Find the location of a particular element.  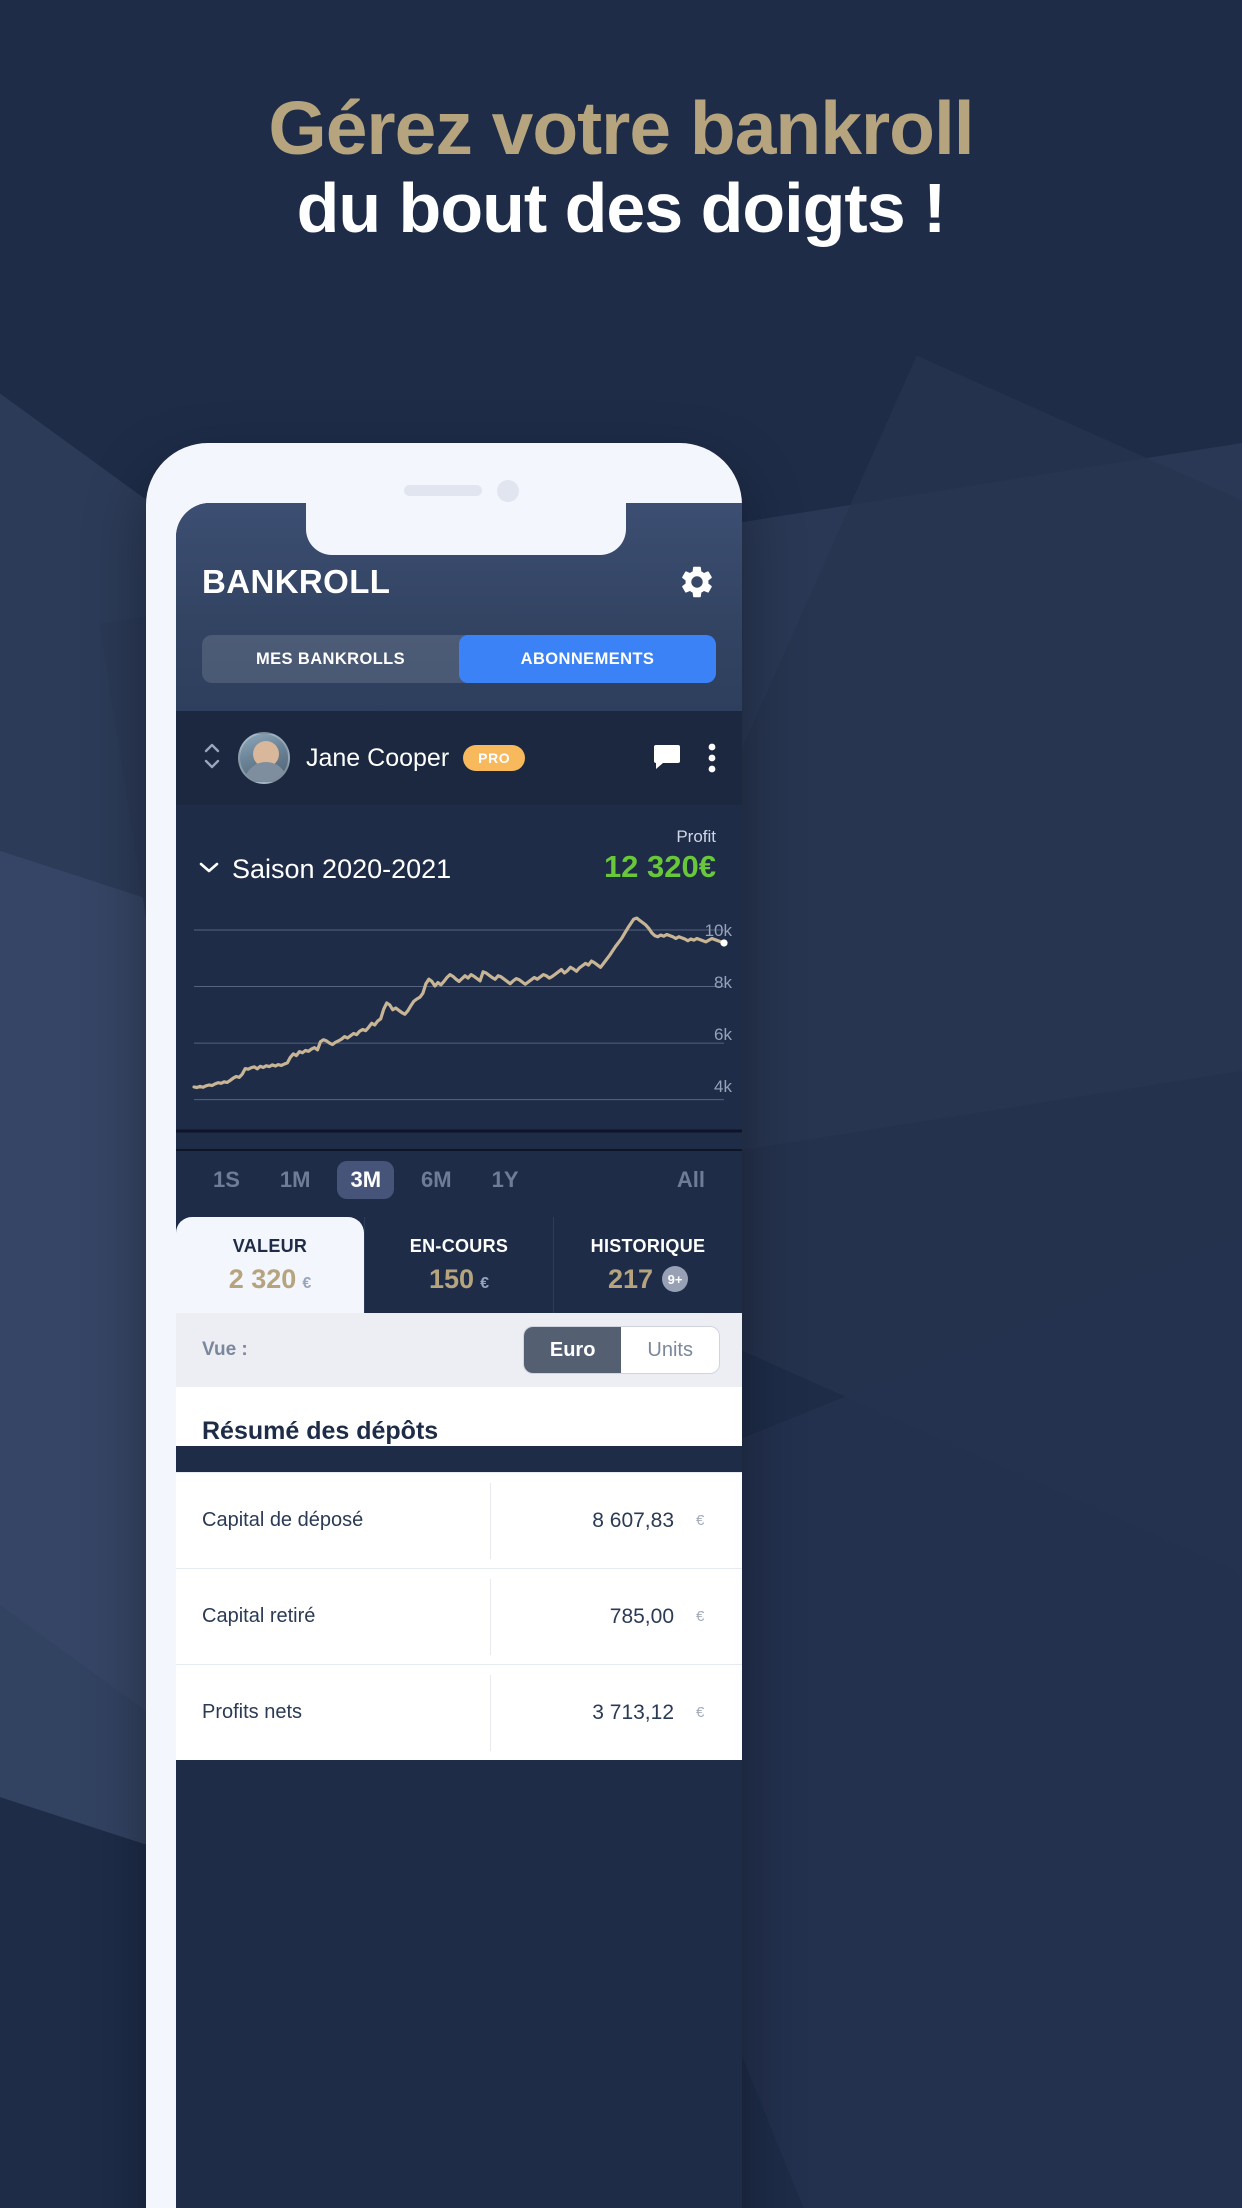

range-1m: 1M is located at coordinates (295, 1180).